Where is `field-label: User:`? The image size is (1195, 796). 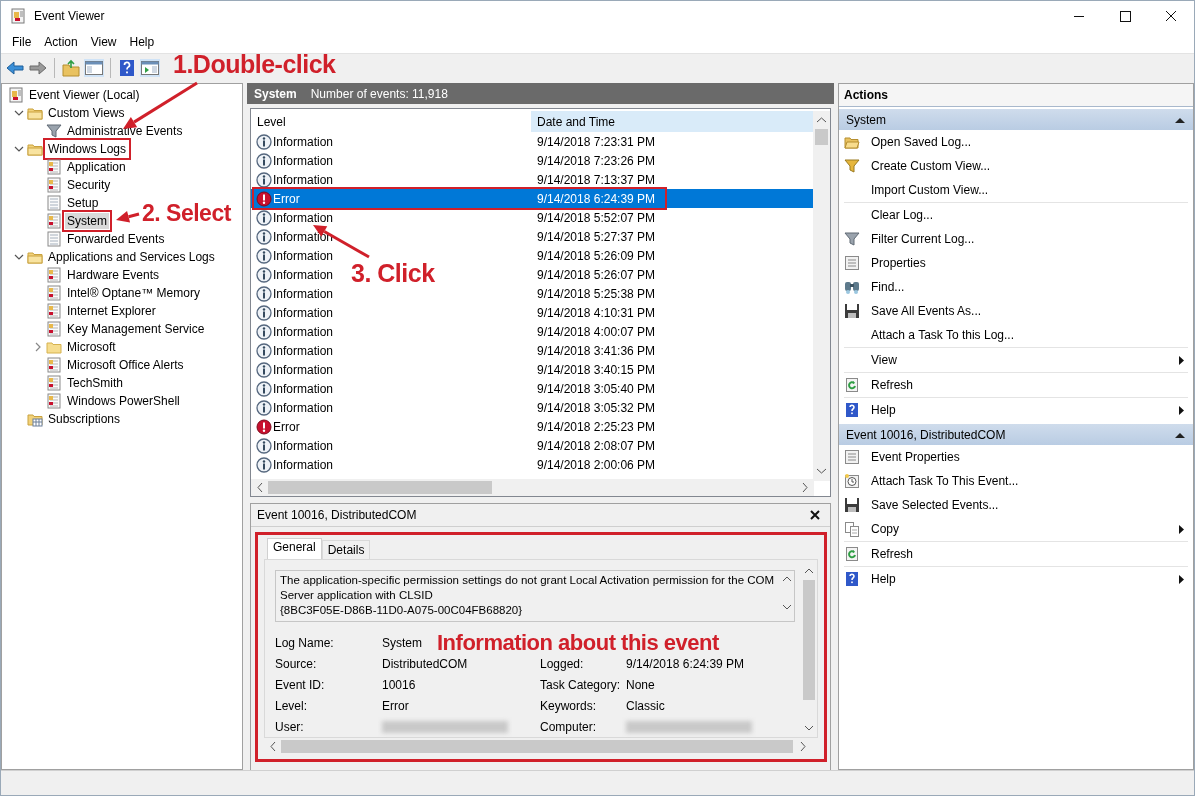 field-label: User: is located at coordinates (289, 726).